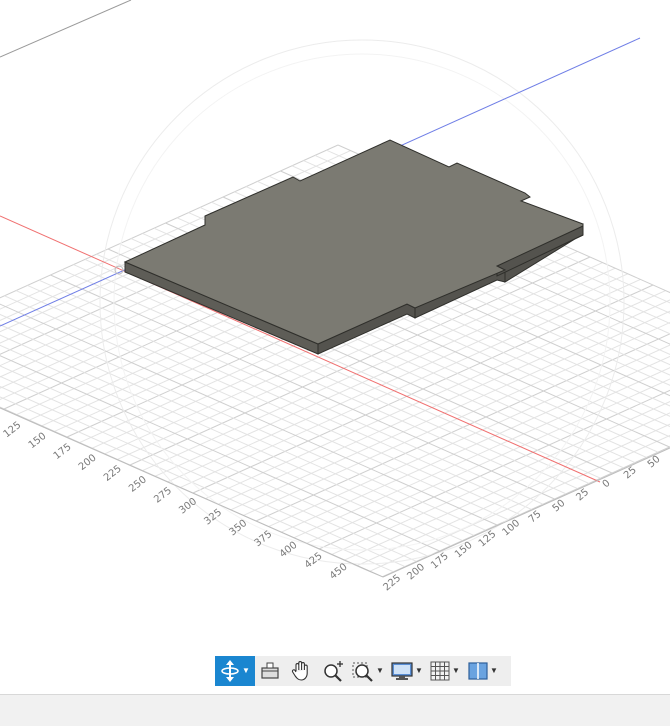 The image size is (670, 726). What do you see at coordinates (402, 671) in the screenshot?
I see `monitor-icon` at bounding box center [402, 671].